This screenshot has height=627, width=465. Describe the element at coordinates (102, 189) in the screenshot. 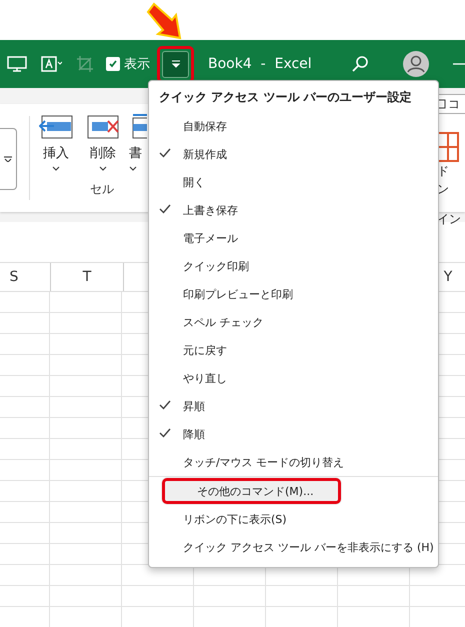

I see `group-label: セル` at that location.